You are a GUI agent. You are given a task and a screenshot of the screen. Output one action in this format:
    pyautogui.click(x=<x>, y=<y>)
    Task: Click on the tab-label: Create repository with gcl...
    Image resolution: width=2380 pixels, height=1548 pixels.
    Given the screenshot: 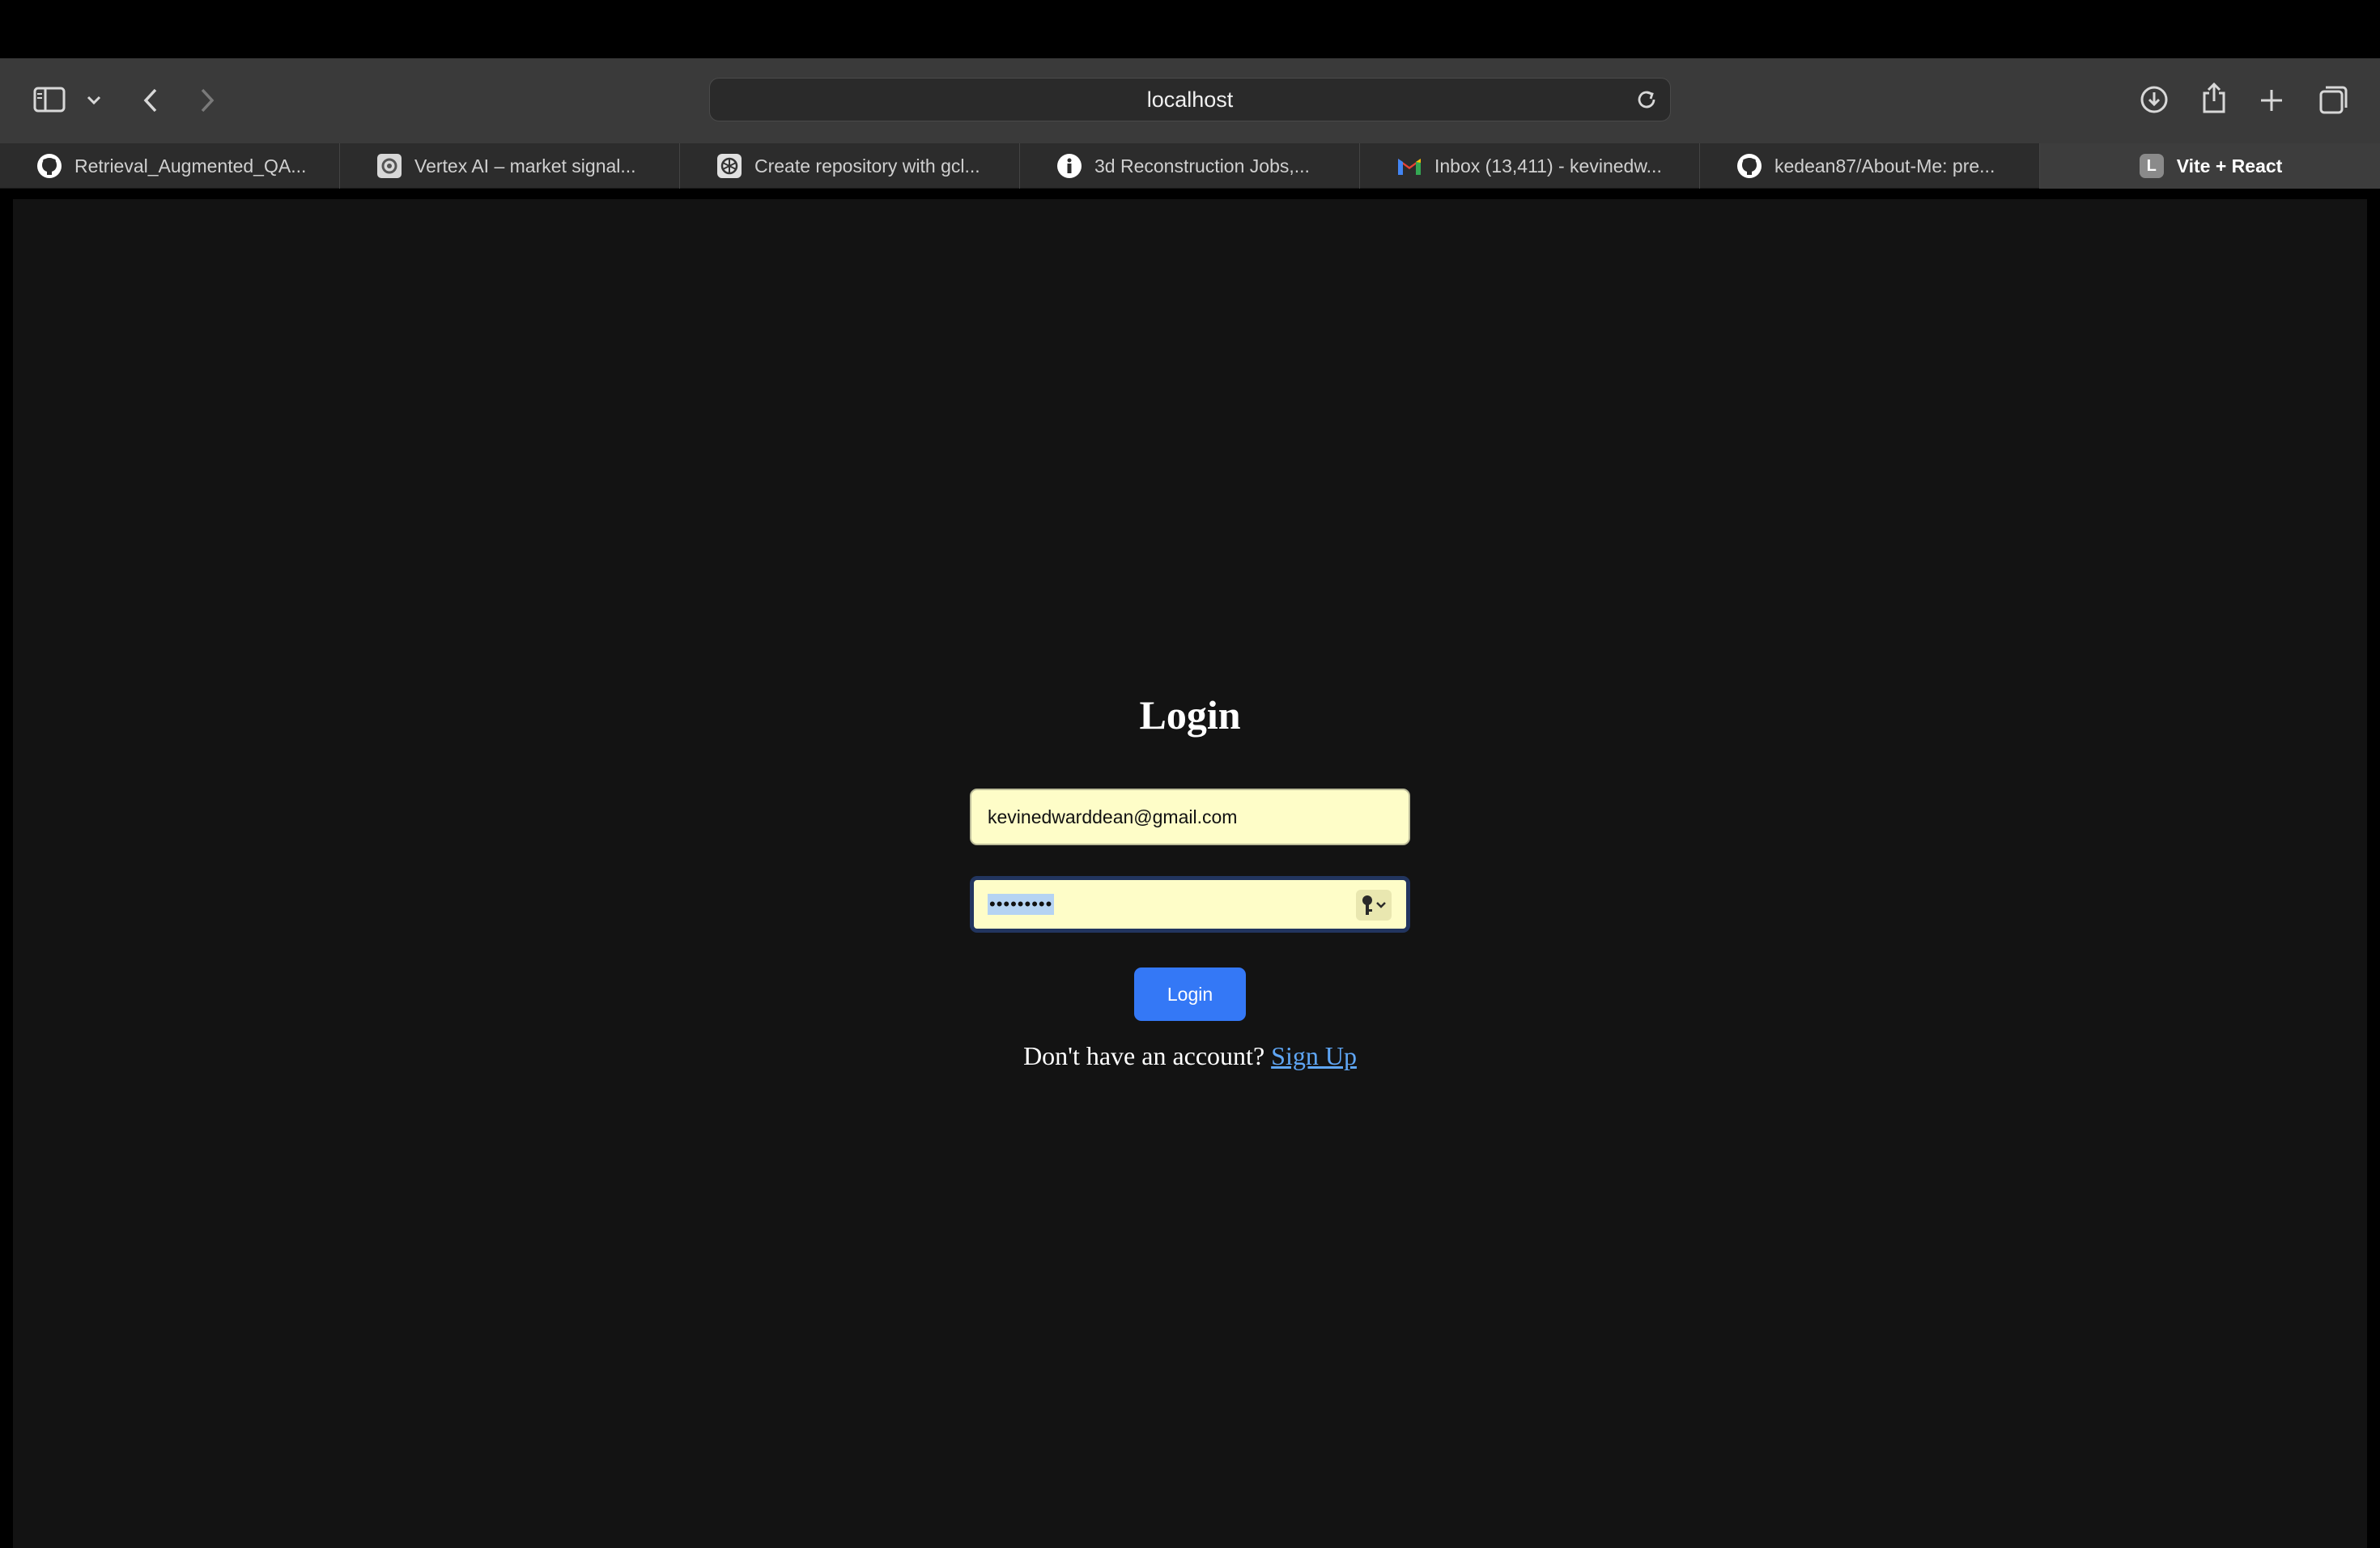 What is the action you would take?
    pyautogui.click(x=867, y=166)
    